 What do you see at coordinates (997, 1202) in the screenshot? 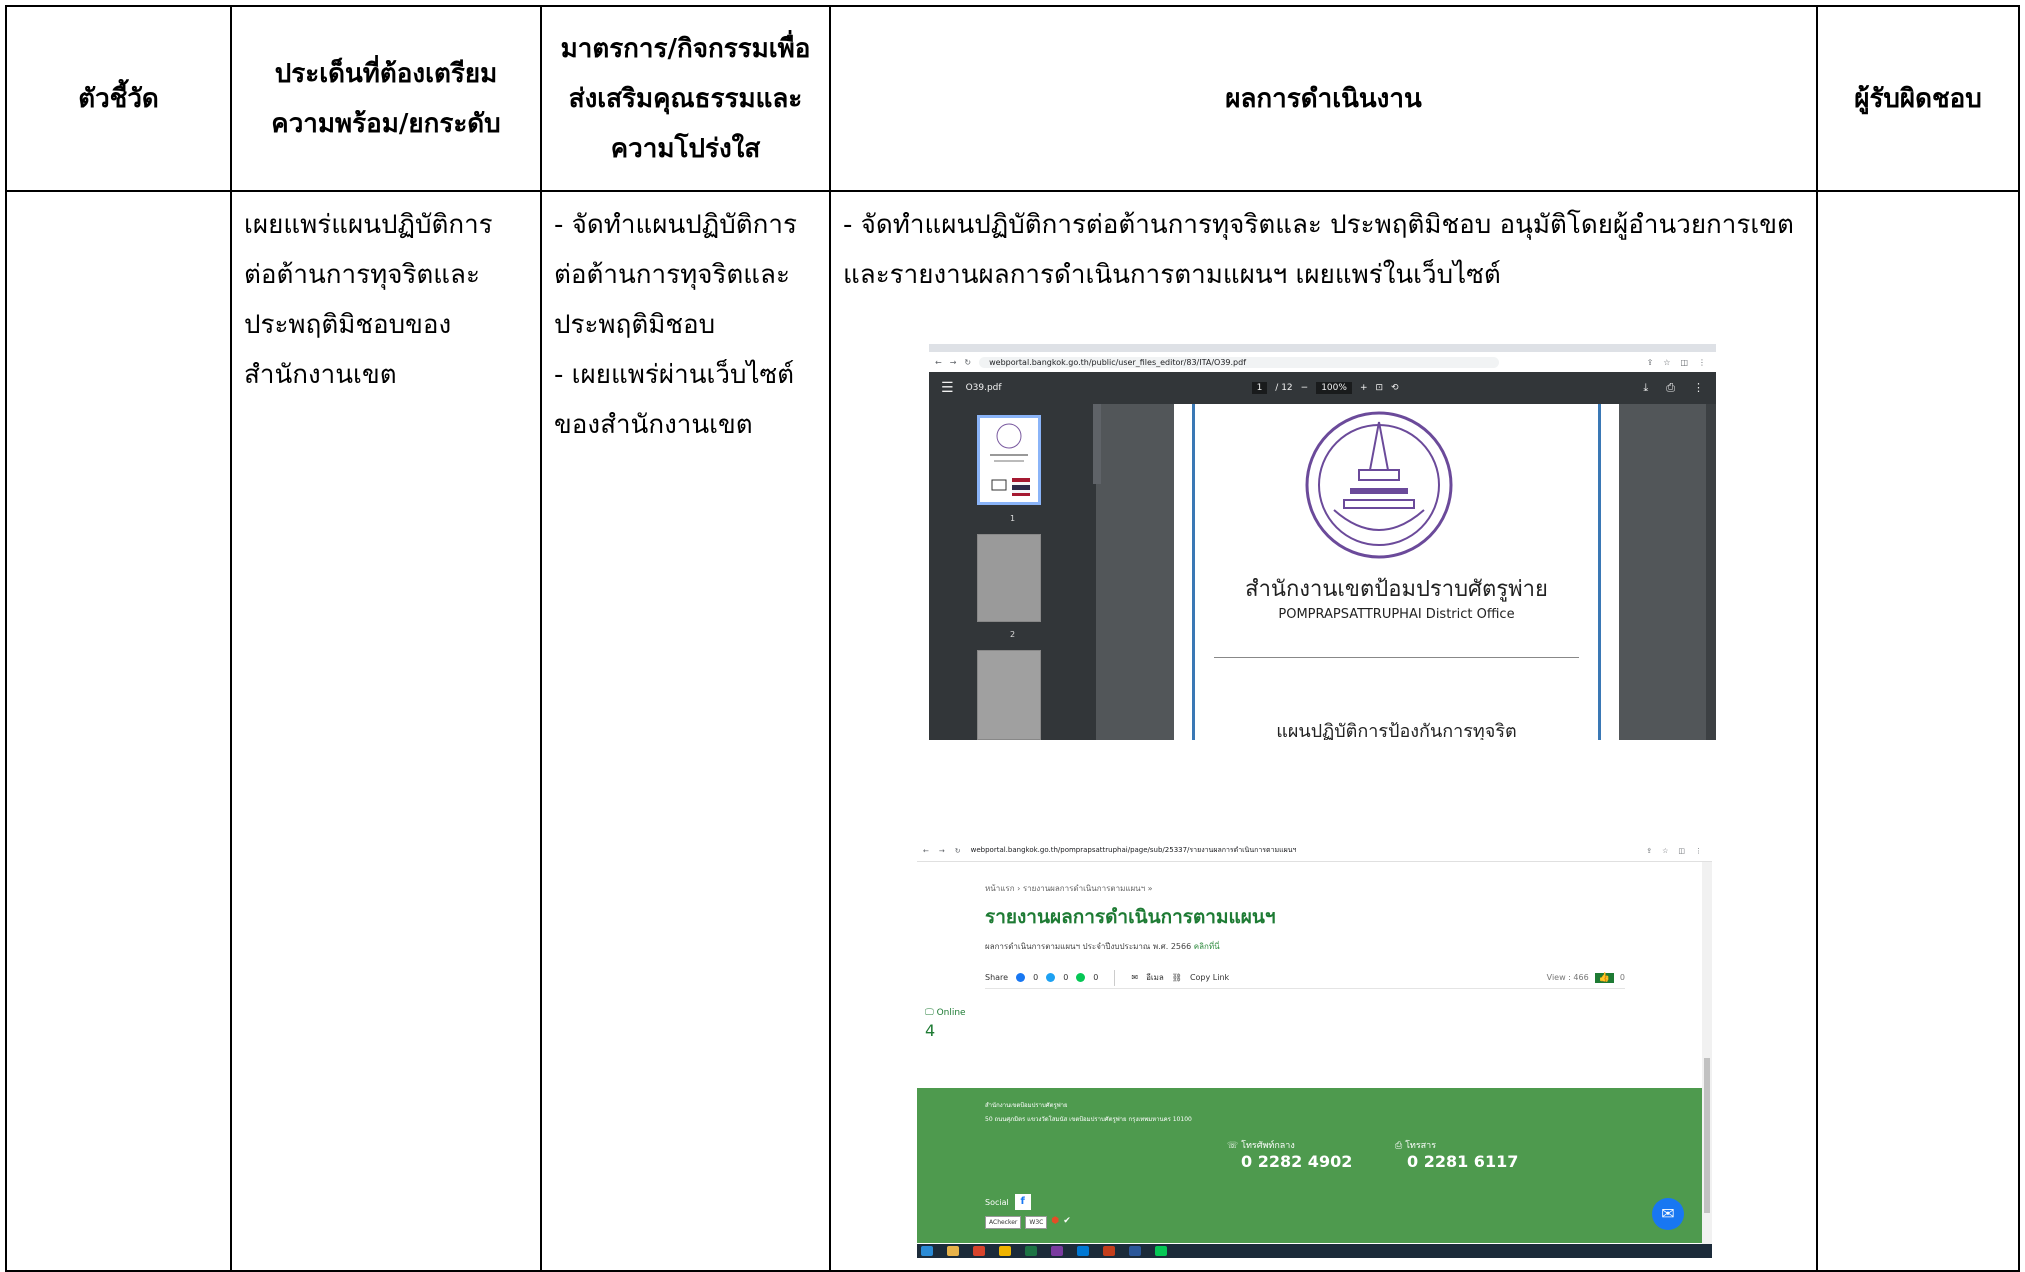
I see `social-label: Social` at bounding box center [997, 1202].